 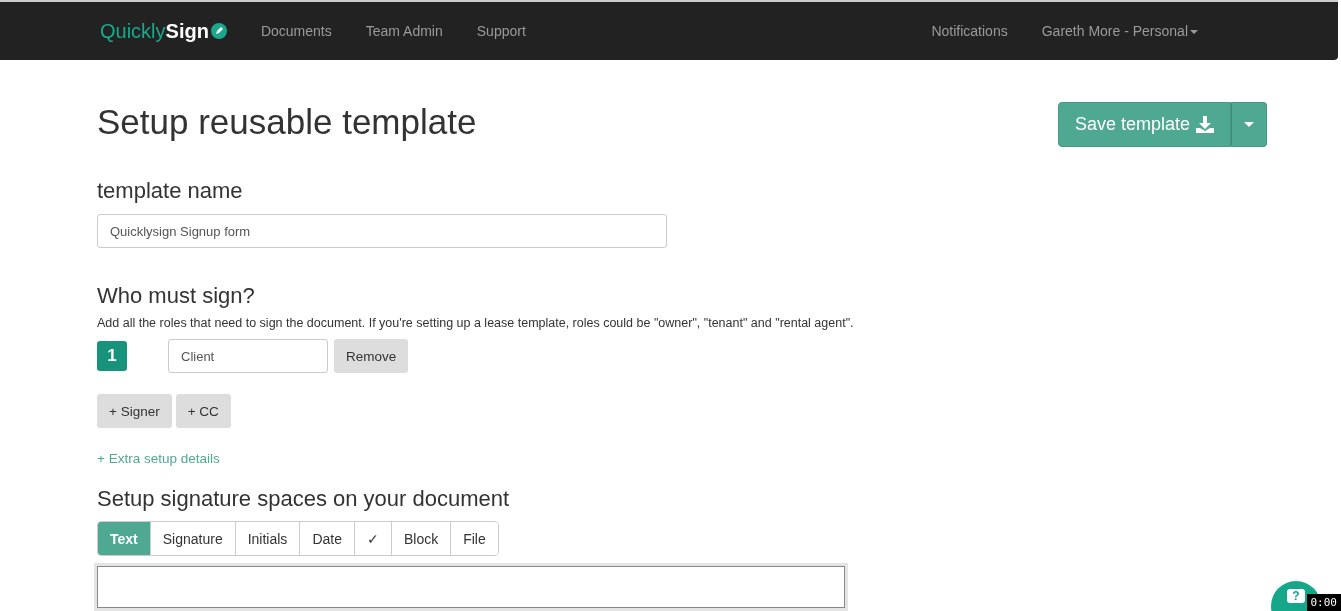 I want to click on section-heading: template name, so click(x=170, y=191).